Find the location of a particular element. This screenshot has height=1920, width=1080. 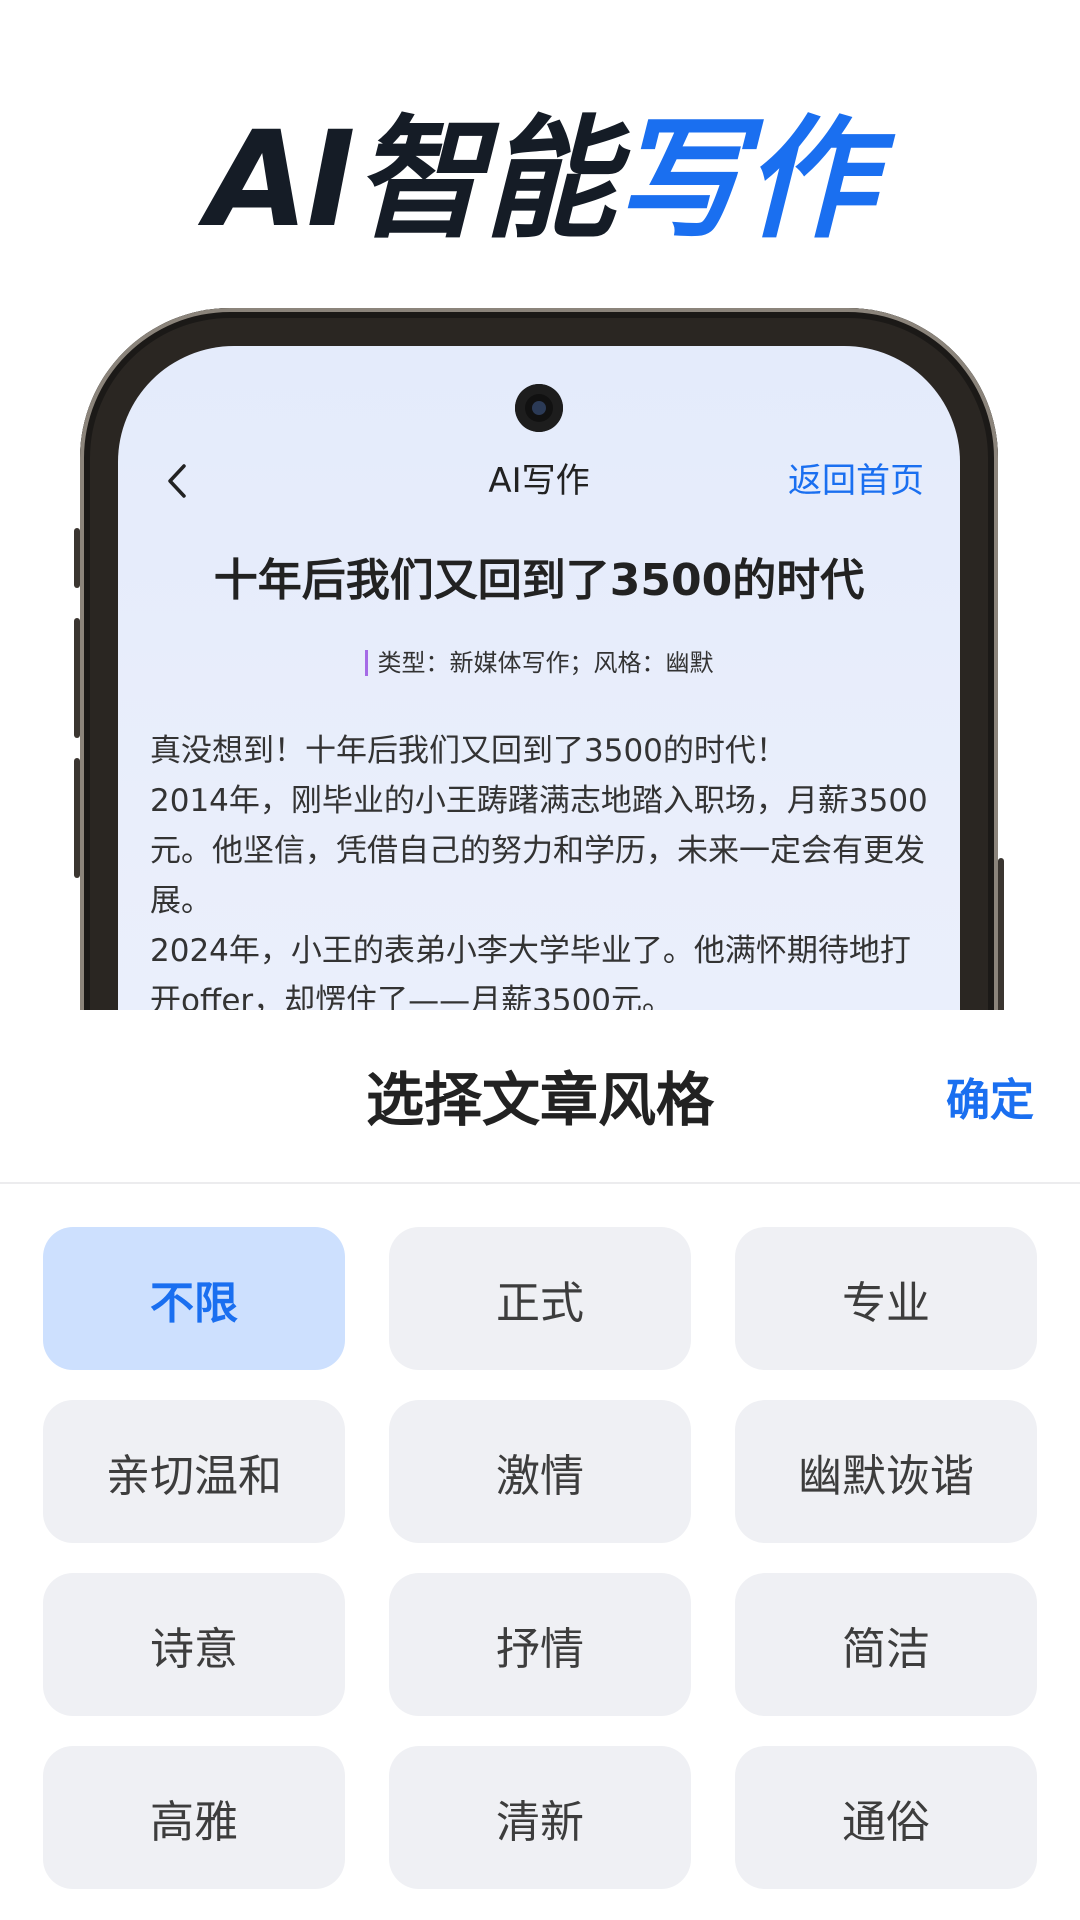

confirm-button: 确定 is located at coordinates (990, 1101).